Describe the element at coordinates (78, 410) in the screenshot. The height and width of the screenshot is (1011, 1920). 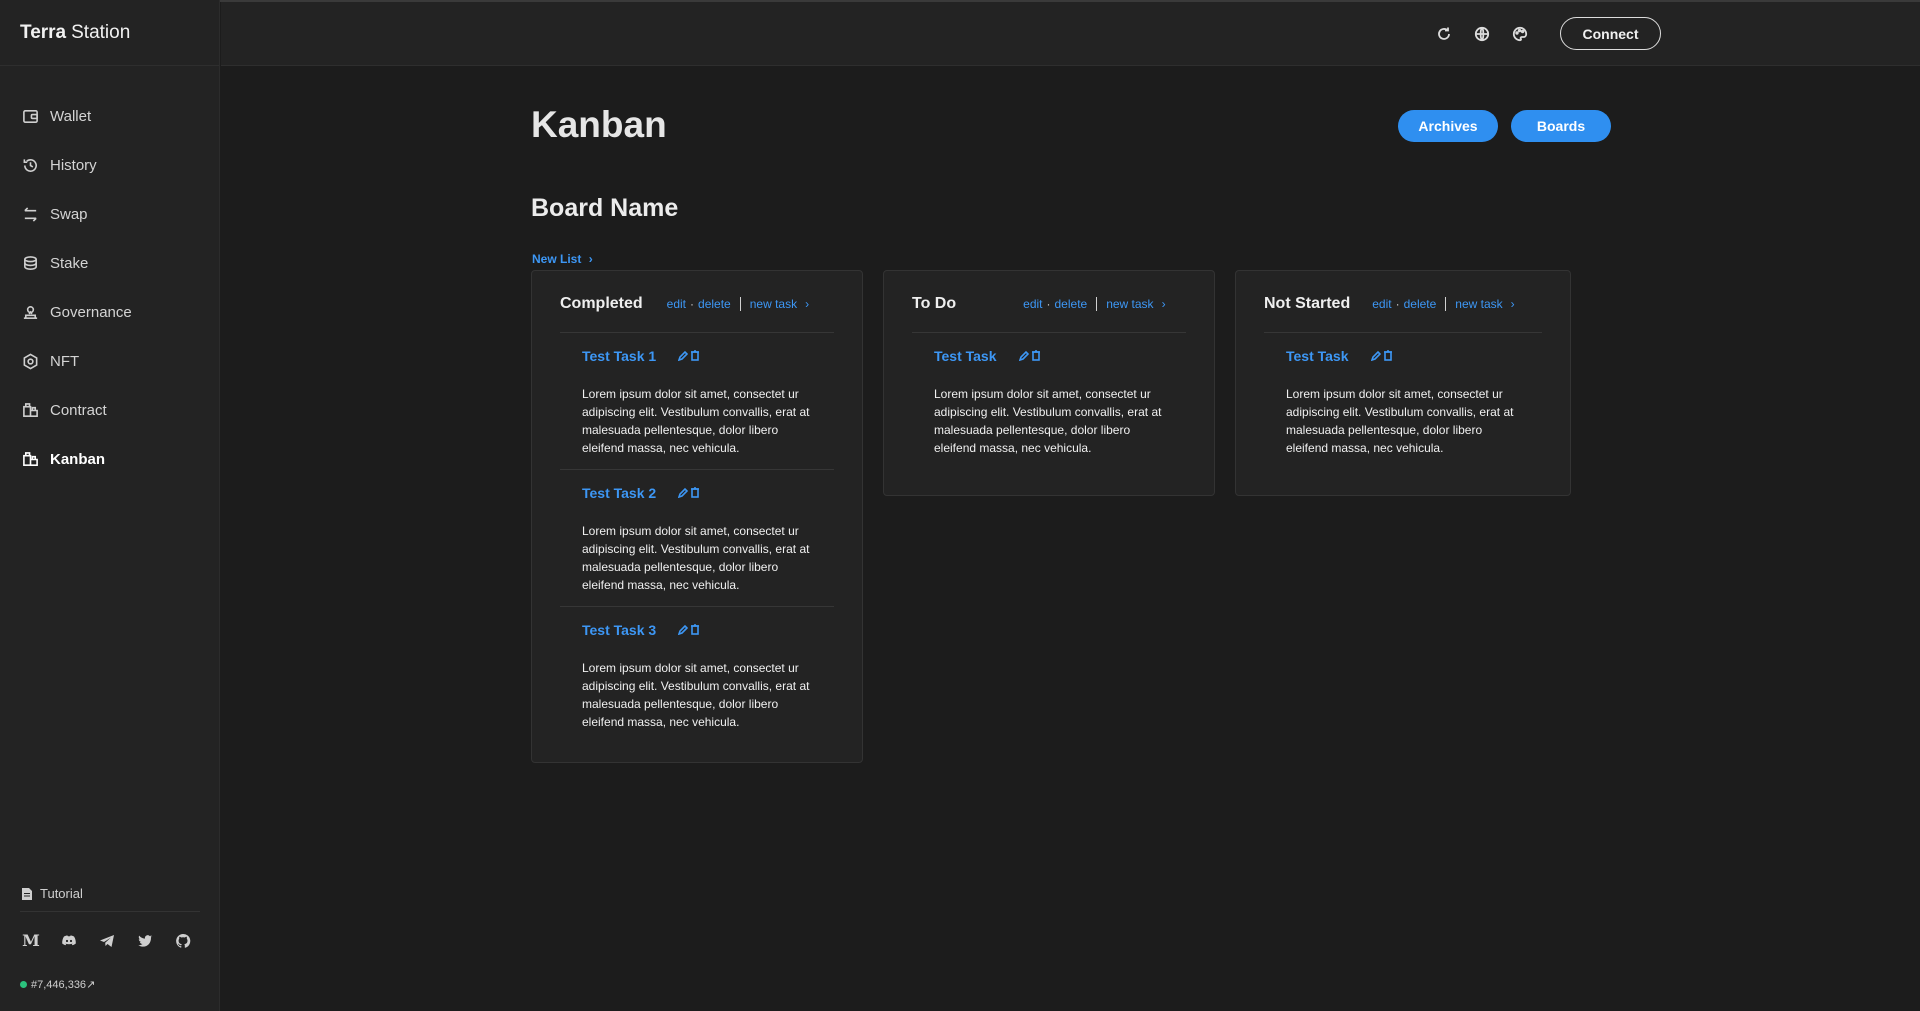
I see `sidebar-item-label: Contract` at that location.